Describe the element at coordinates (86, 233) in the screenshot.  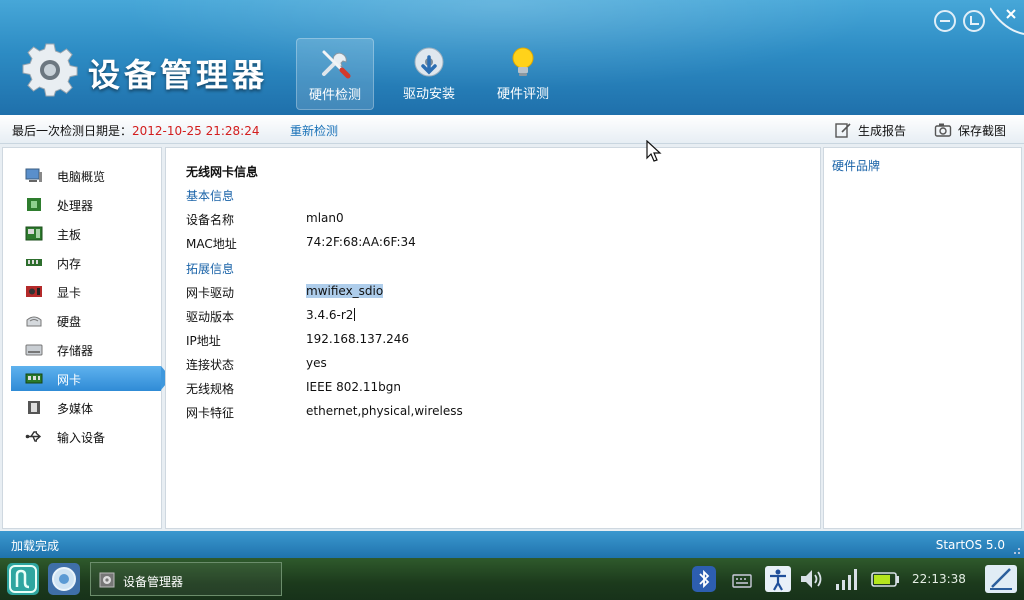
I see `sidebar-item-motherboard: 主板` at that location.